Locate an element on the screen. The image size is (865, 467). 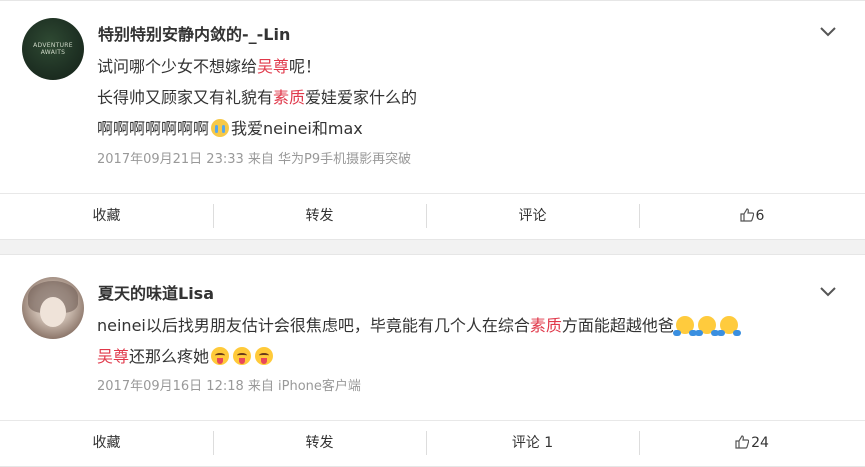
action-bar: 收藏 转发 评论 6 is located at coordinates (432, 215).